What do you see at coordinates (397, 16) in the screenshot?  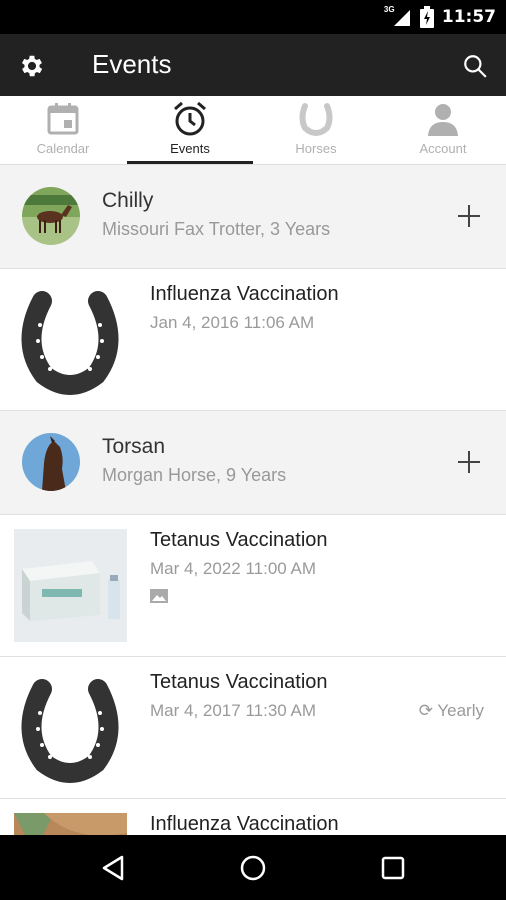 I see `signal-icon: 3G` at bounding box center [397, 16].